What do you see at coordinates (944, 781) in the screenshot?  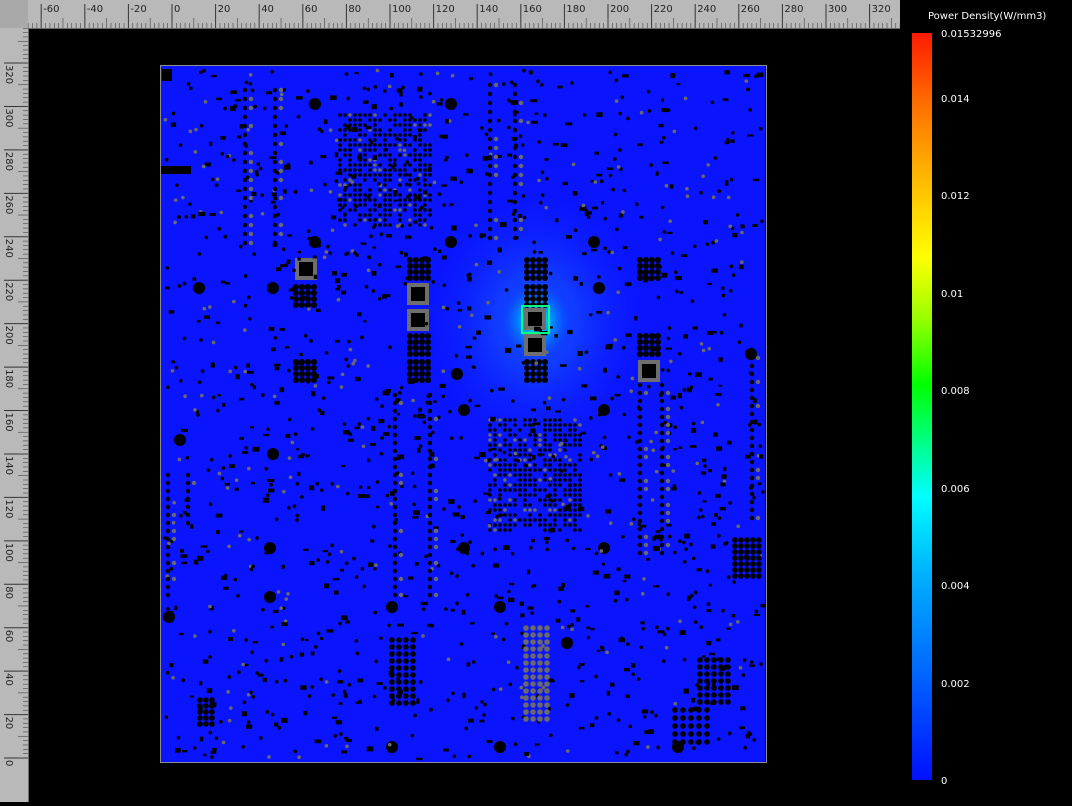 I see `legend-tick-label: 0` at bounding box center [944, 781].